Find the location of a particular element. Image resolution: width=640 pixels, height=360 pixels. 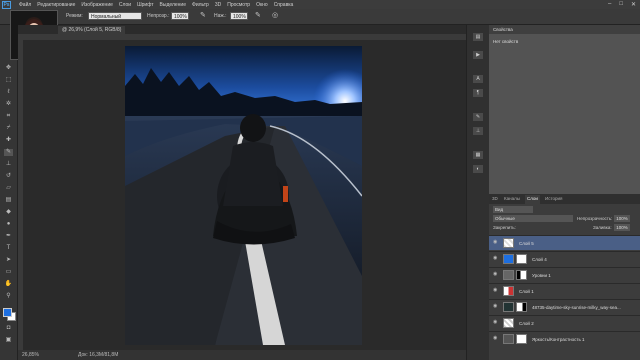

lasso-tool-icon: ℓ is located at coordinates (8, 92).